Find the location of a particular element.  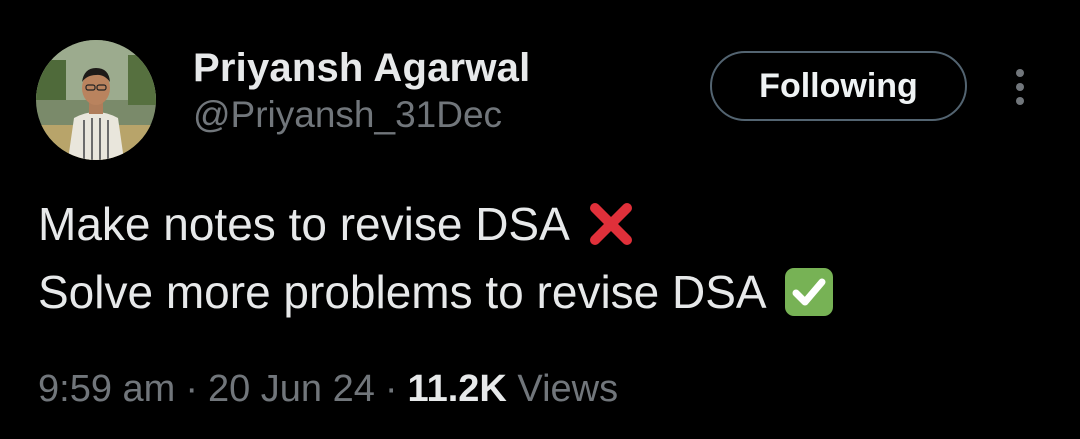

views-label: Views is located at coordinates (568, 389).